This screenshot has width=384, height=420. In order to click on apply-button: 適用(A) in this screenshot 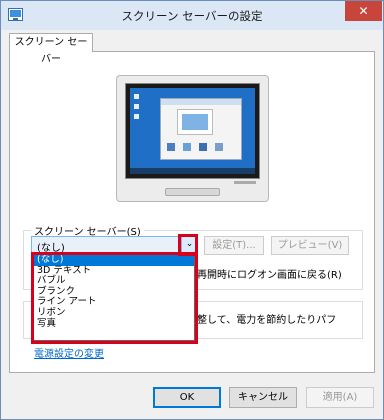, I will do `click(340, 397)`.